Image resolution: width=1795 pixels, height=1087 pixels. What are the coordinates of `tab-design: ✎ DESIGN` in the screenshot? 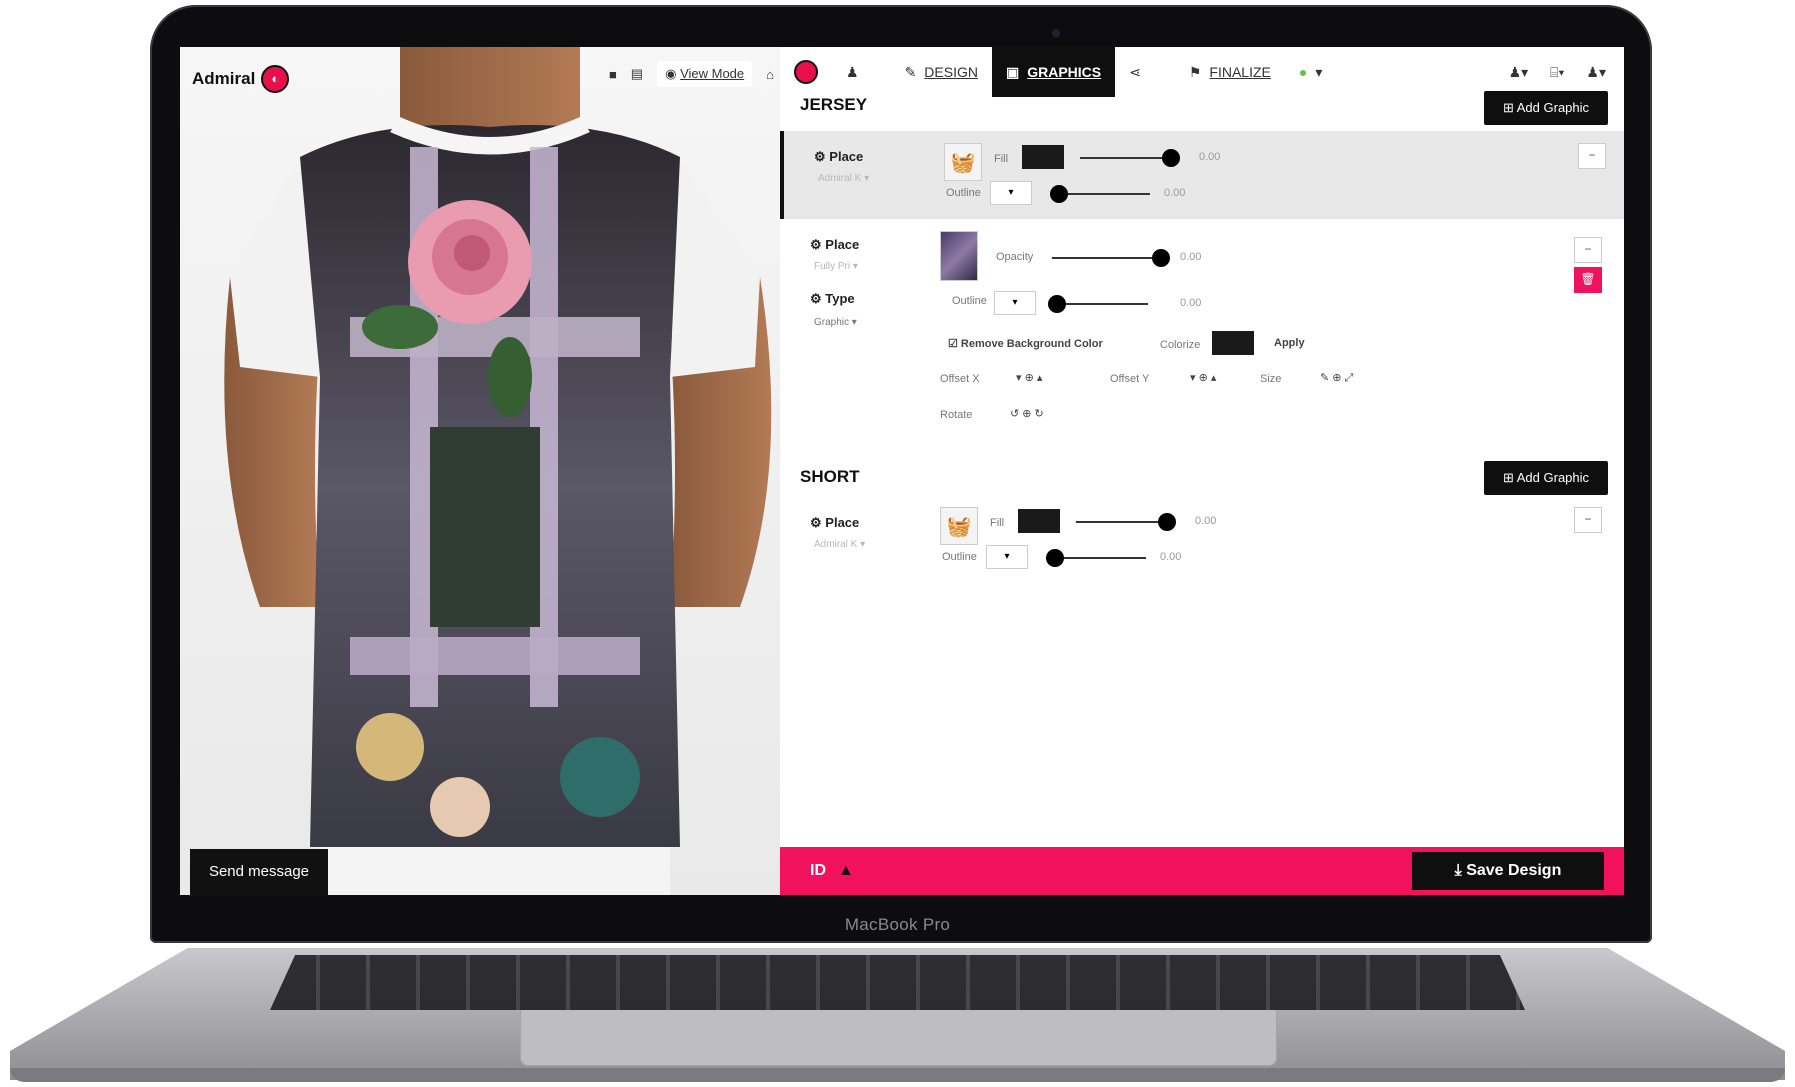 It's located at (941, 72).